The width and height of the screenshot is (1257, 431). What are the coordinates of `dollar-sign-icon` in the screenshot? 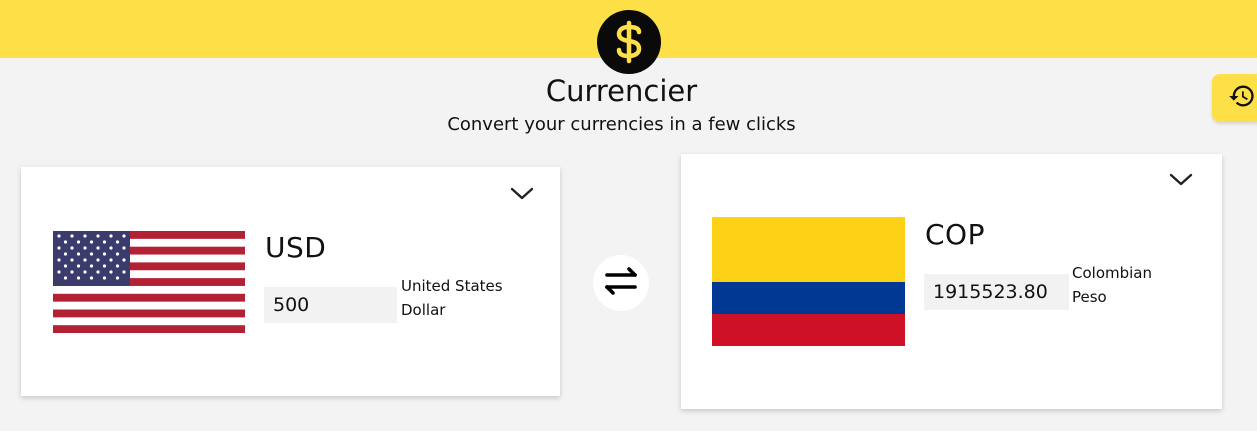 It's located at (629, 42).